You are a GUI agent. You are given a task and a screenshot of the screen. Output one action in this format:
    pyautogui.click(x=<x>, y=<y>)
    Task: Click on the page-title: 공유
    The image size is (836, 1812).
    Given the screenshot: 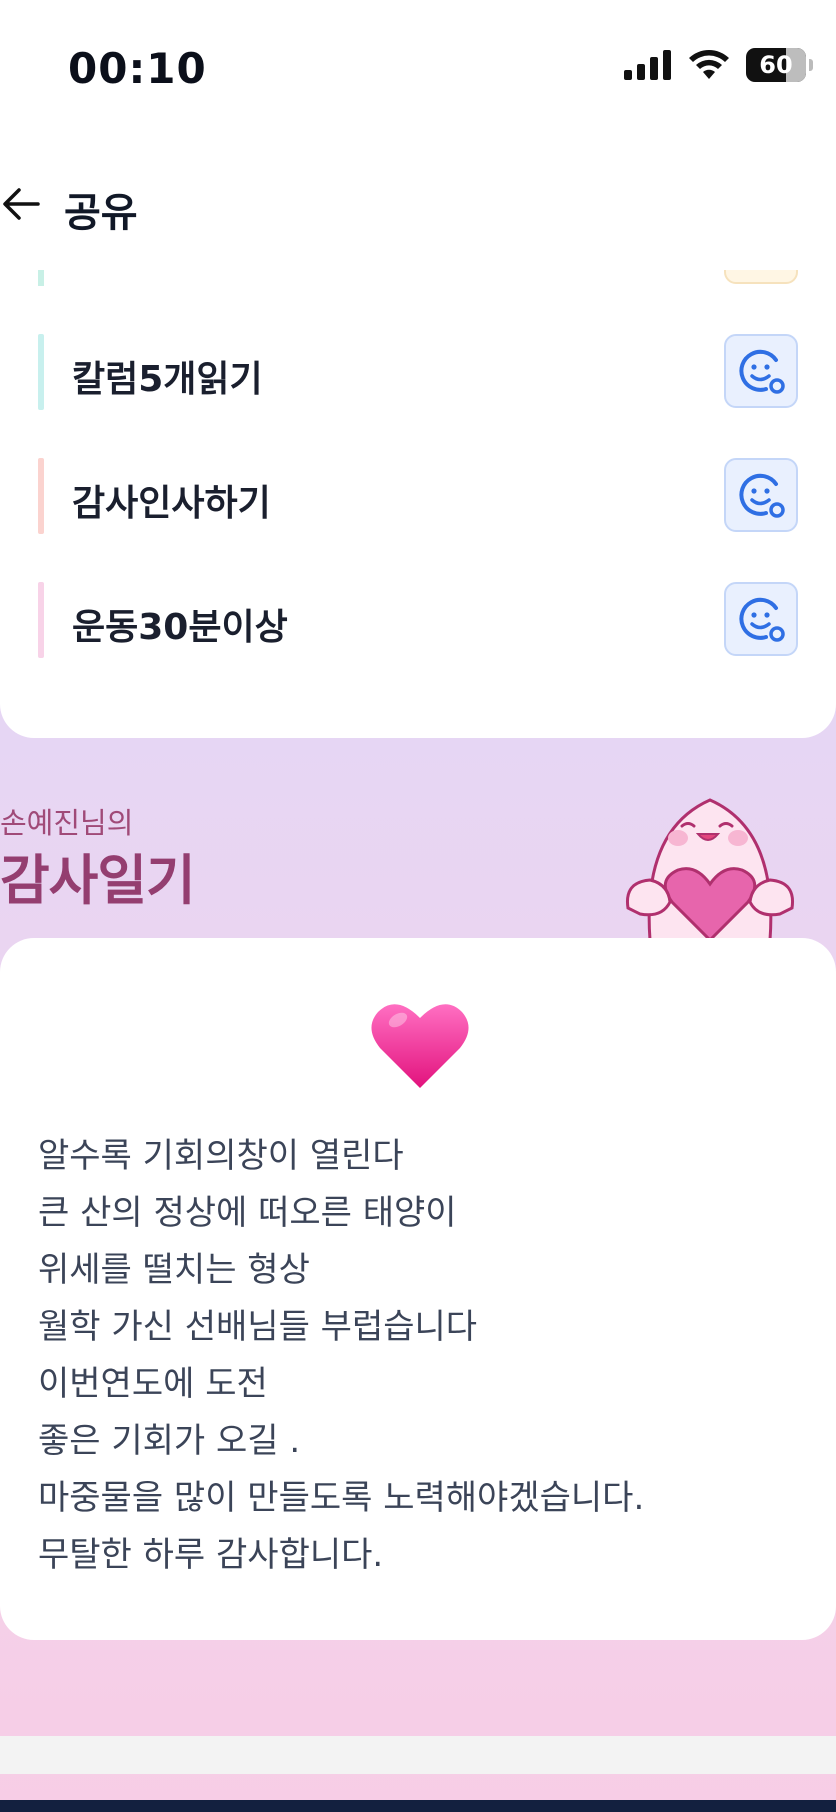 What is the action you would take?
    pyautogui.click(x=101, y=213)
    